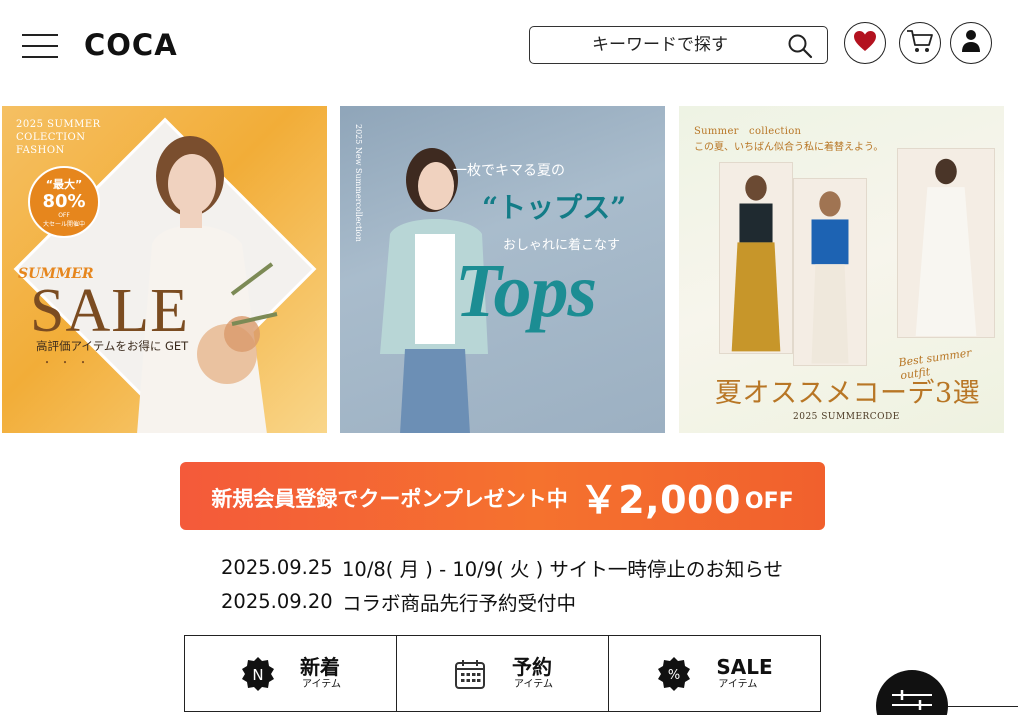  Describe the element at coordinates (526, 291) in the screenshot. I see `banner-big-title: Tops` at that location.